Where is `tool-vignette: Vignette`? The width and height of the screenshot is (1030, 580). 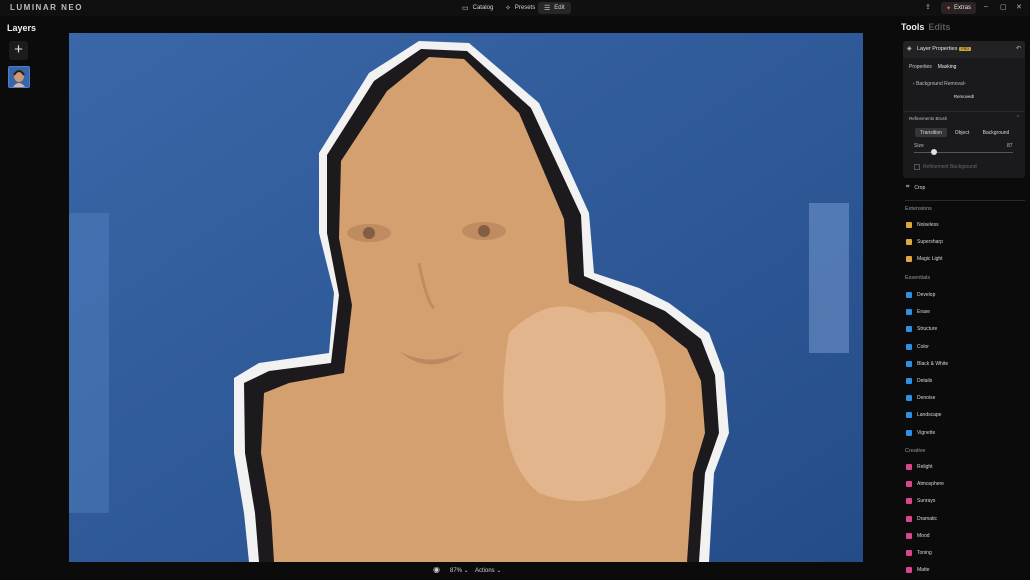 tool-vignette: Vignette is located at coordinates (921, 432).